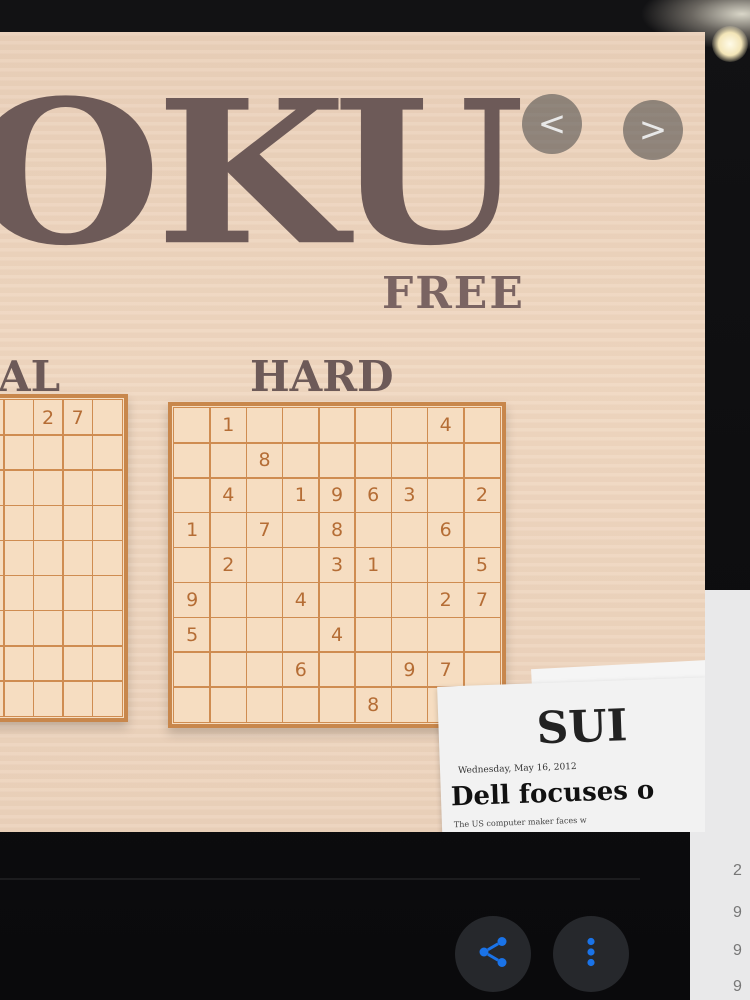 The image size is (750, 1000). I want to click on sudoku-cell: 5, so click(482, 565).